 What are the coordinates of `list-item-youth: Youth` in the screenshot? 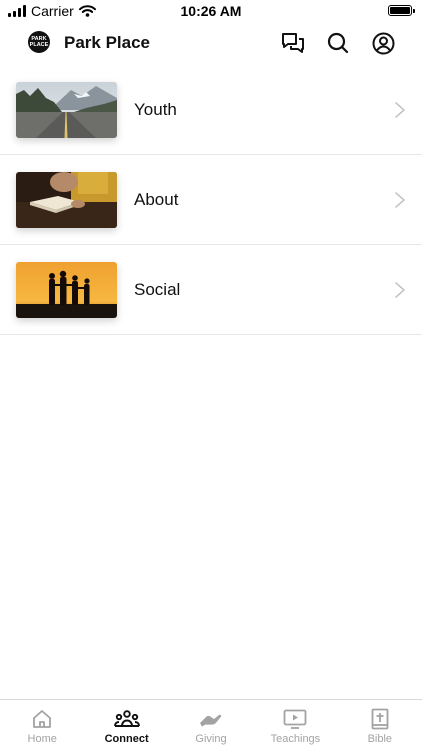 It's located at (211, 110).